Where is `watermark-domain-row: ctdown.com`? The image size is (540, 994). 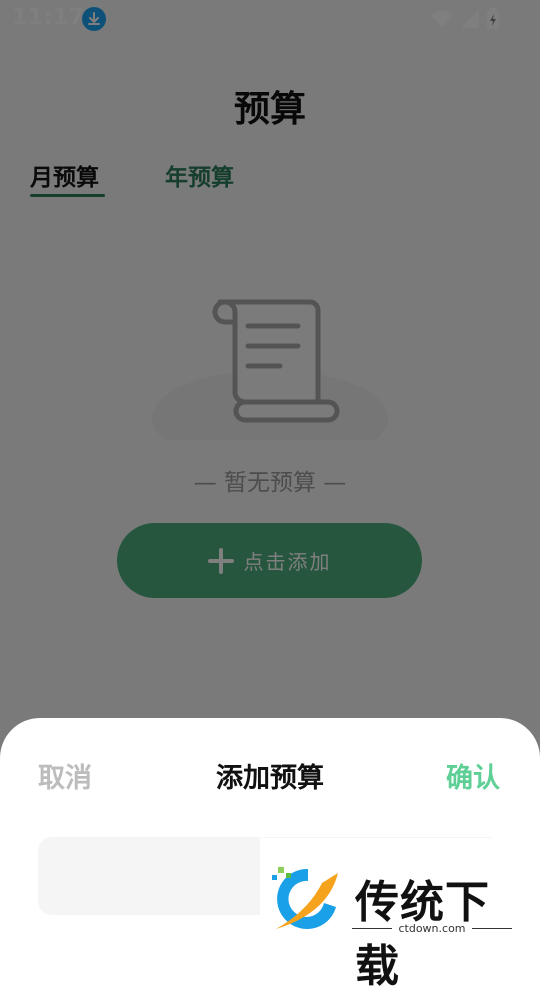
watermark-domain-row: ctdown.com is located at coordinates (432, 928).